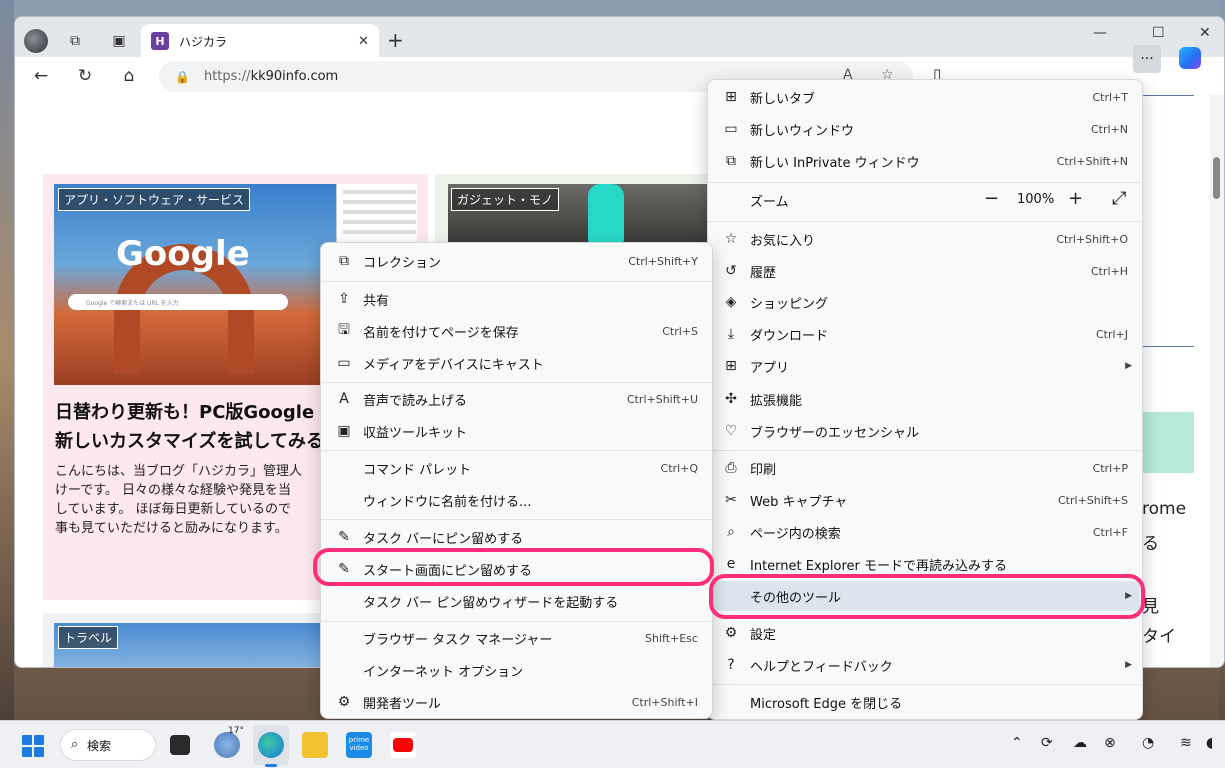 This screenshot has height=768, width=1225. What do you see at coordinates (344, 363) in the screenshot?
I see `cast-icon: ▭` at bounding box center [344, 363].